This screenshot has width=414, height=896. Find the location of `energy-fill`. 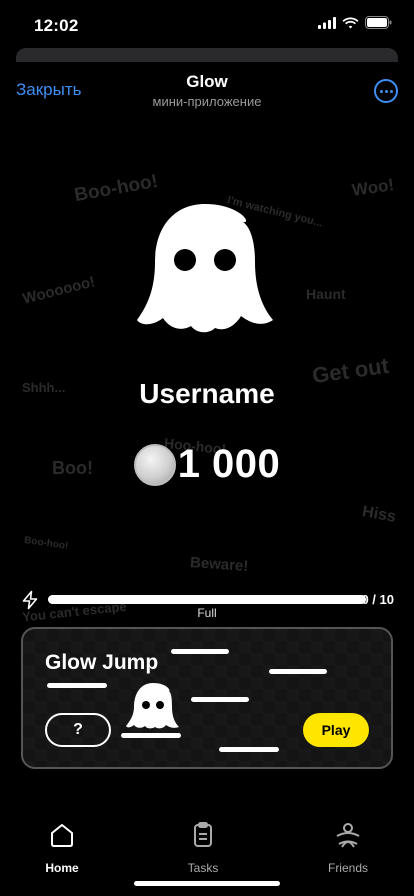

energy-fill is located at coordinates (207, 599).